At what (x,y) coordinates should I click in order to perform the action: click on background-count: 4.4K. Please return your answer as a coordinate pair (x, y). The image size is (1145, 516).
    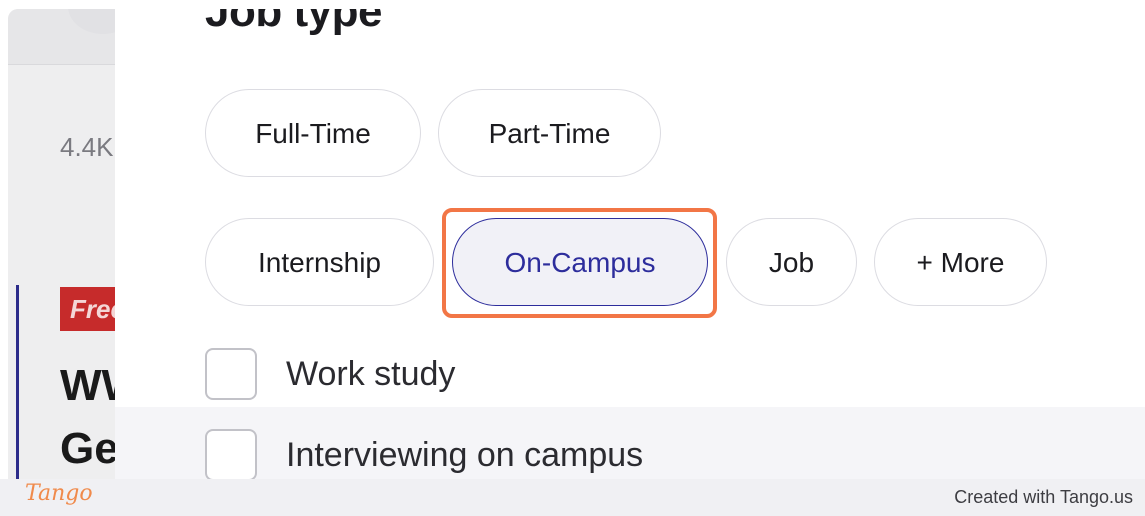
    Looking at the image, I should click on (87, 147).